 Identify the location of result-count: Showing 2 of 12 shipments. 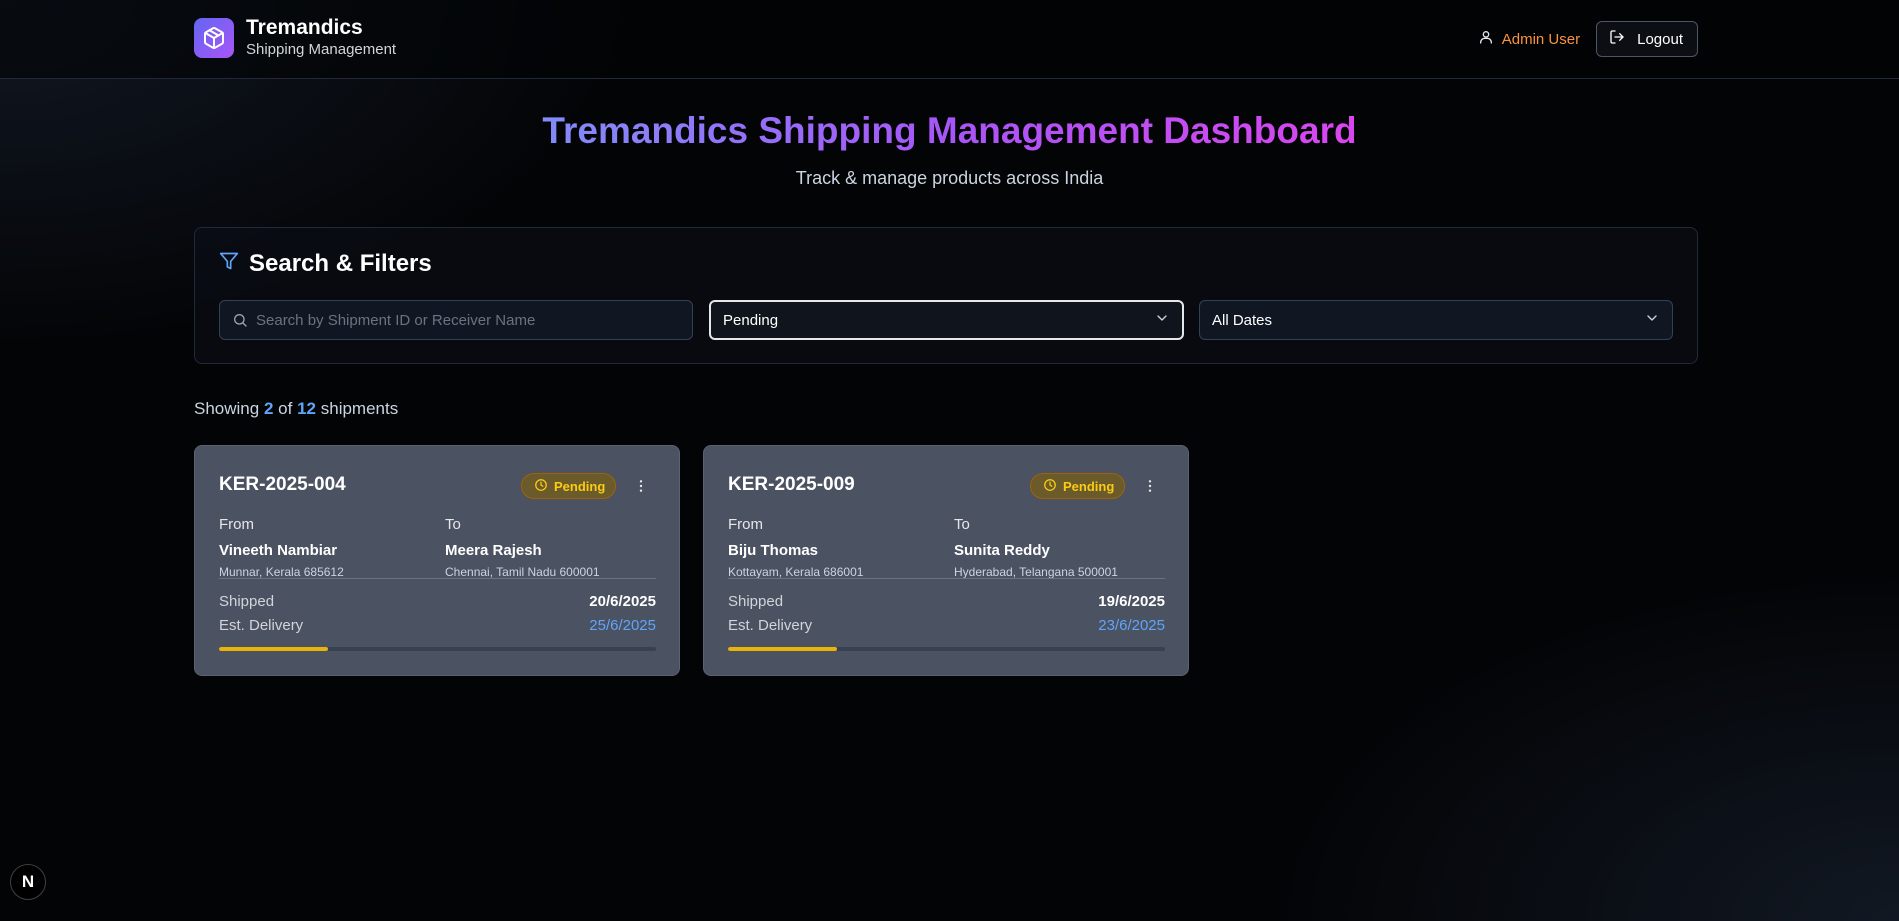
(296, 409).